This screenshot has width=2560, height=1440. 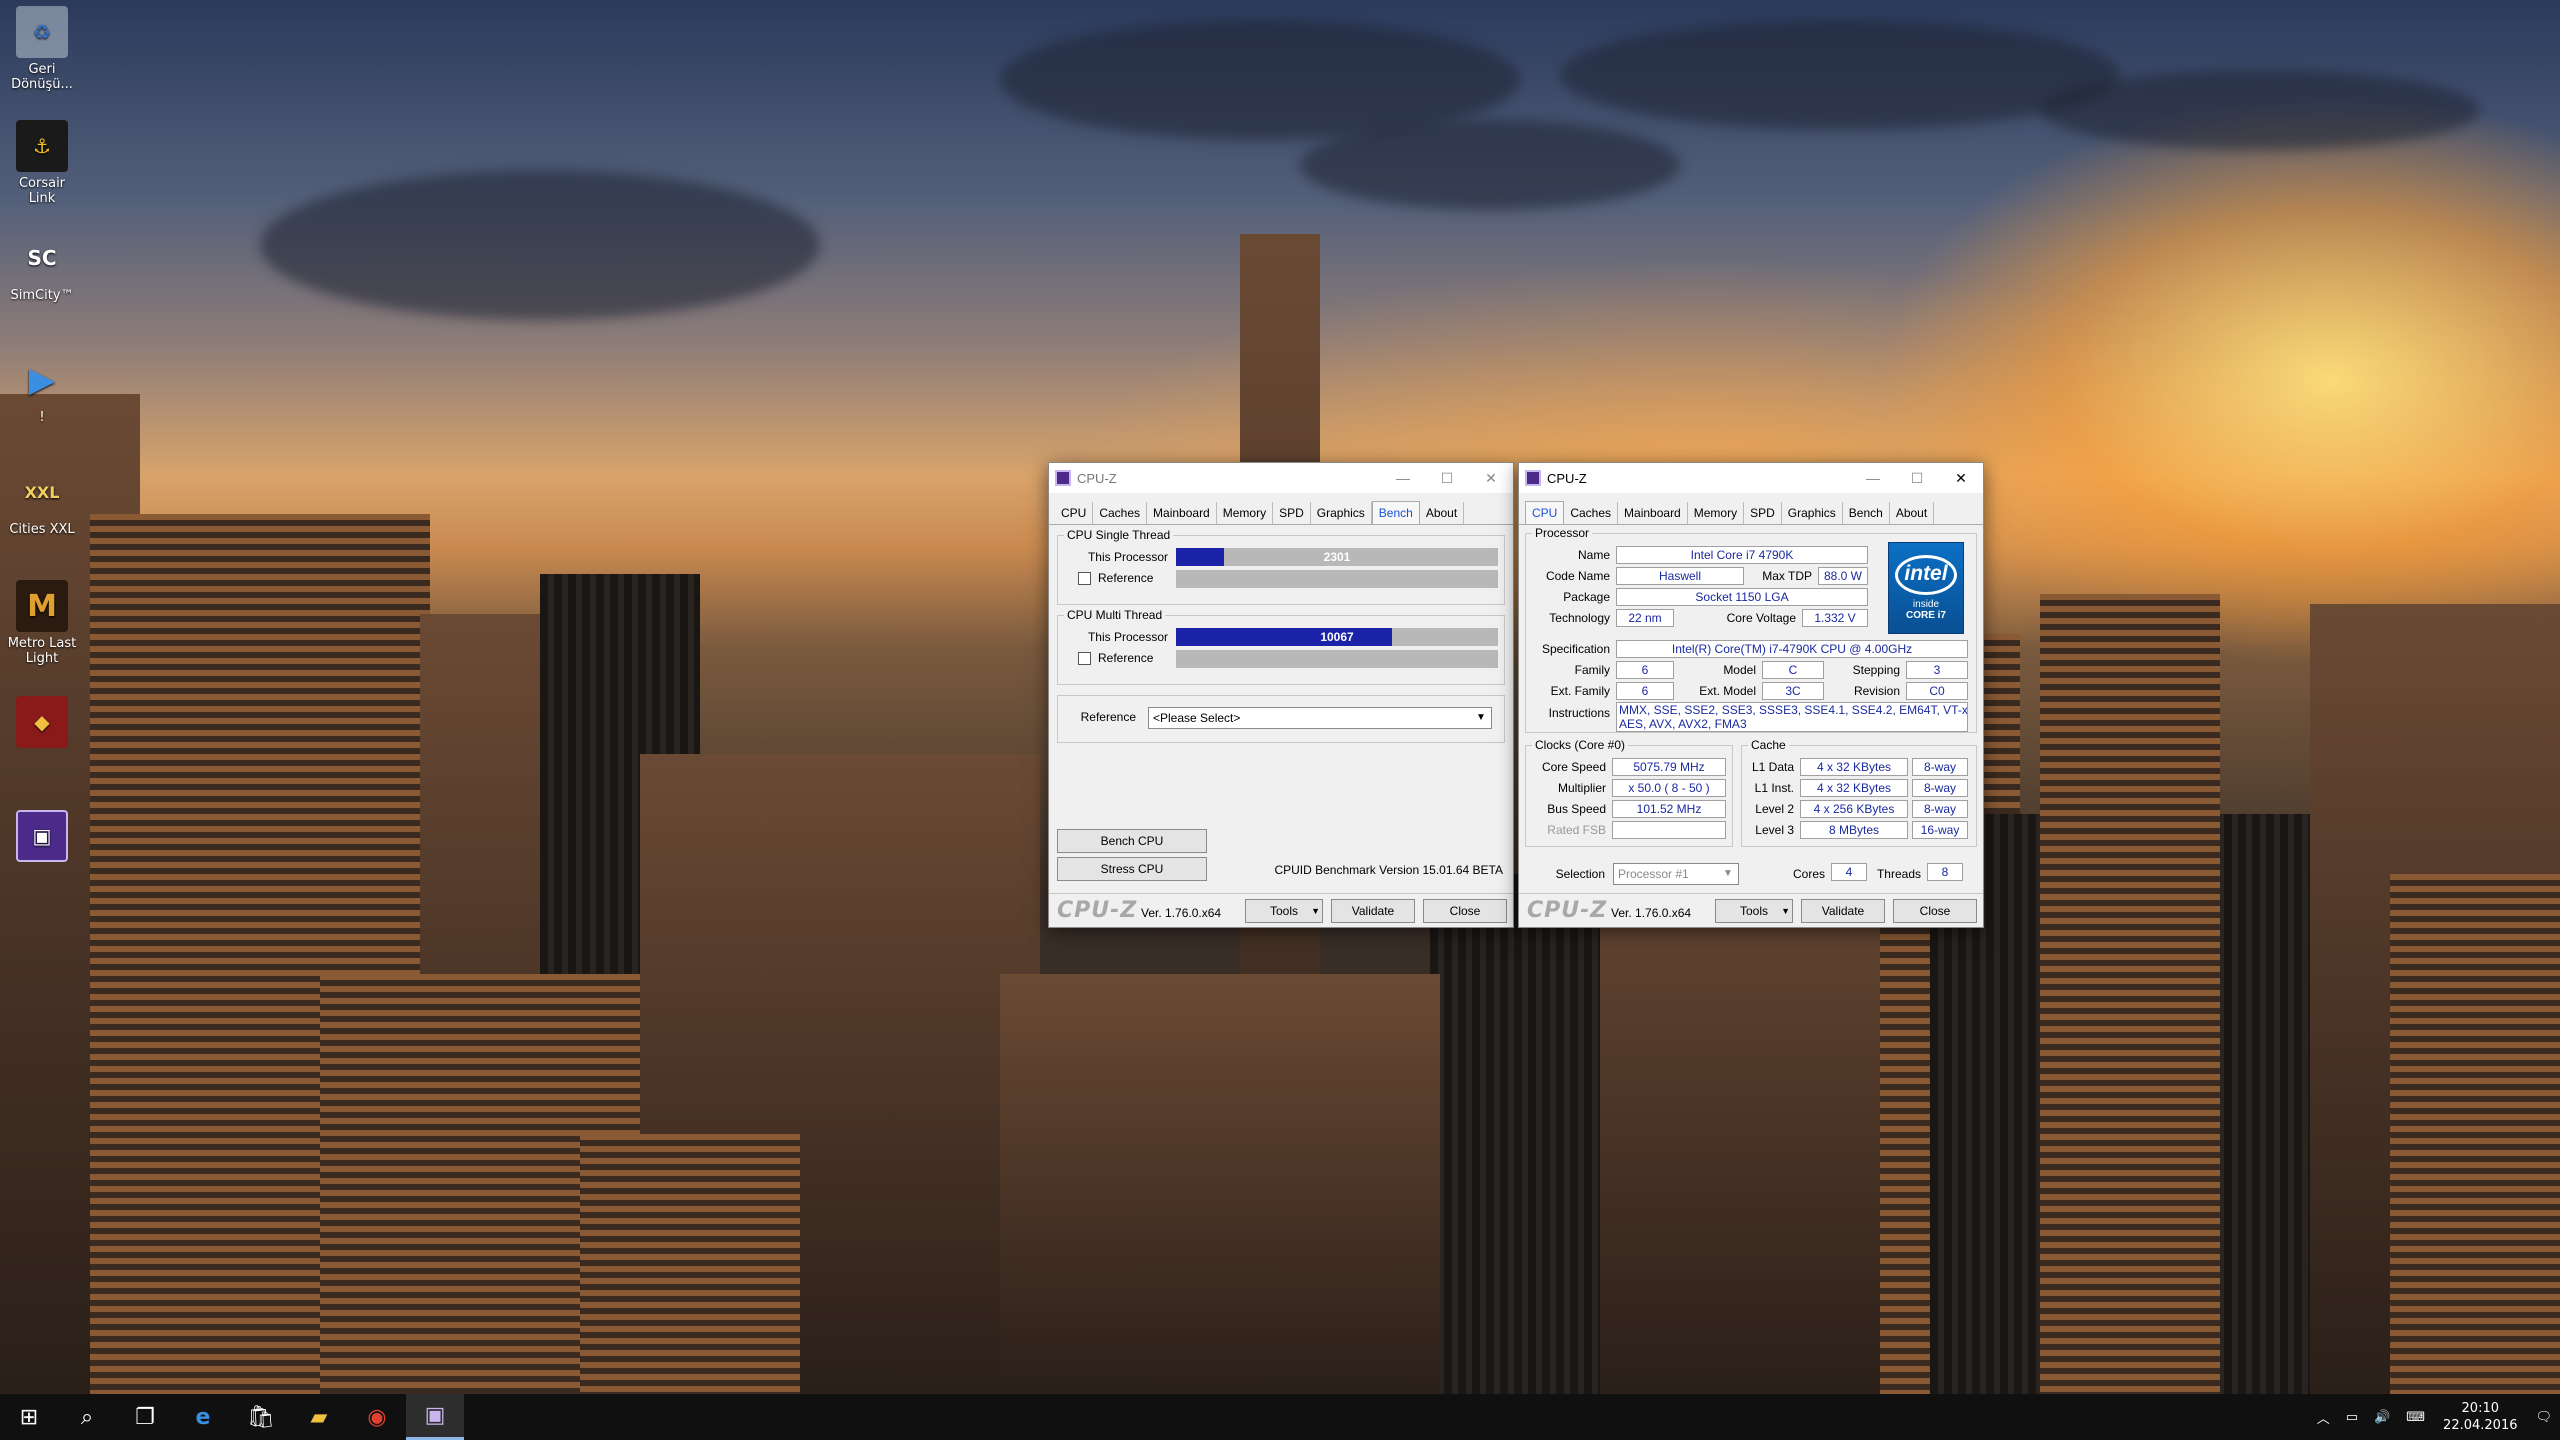 I want to click on volume-icon: 🔊, so click(x=2382, y=1417).